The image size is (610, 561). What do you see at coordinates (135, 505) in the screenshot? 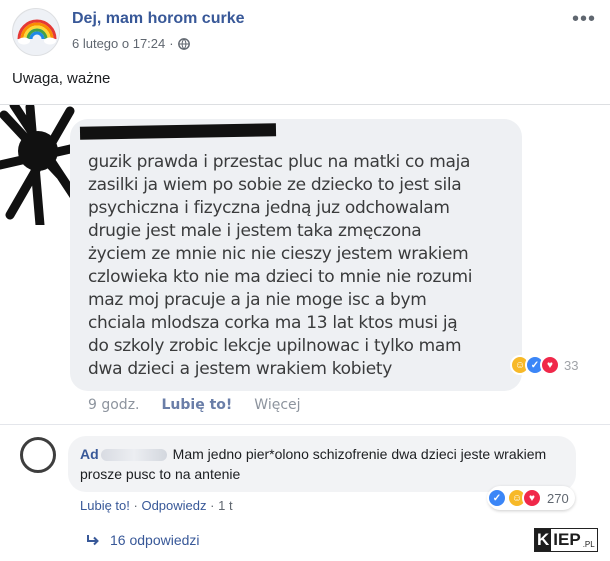
I see `comment-sep-1: ·` at bounding box center [135, 505].